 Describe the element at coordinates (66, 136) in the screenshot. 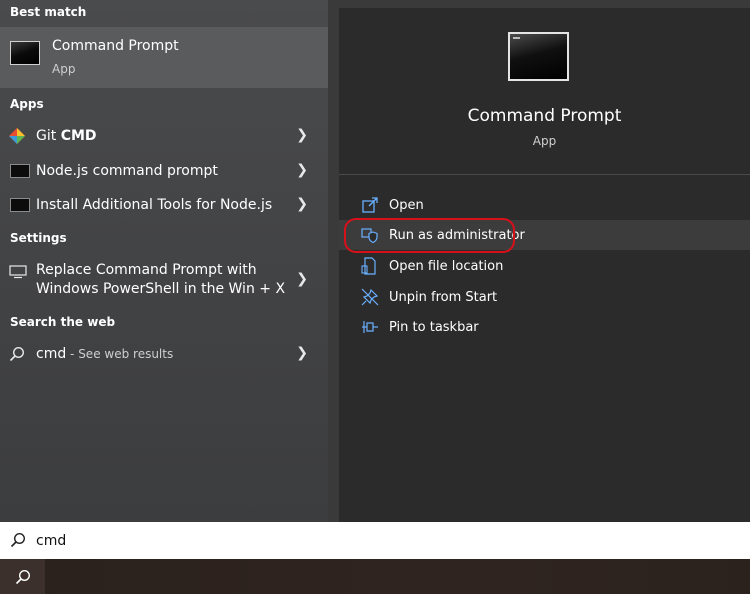

I see `app-item-label: Git CMD` at that location.